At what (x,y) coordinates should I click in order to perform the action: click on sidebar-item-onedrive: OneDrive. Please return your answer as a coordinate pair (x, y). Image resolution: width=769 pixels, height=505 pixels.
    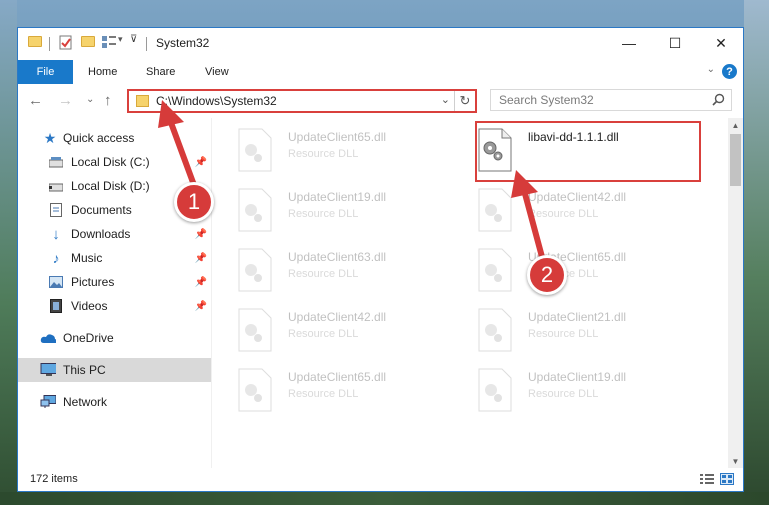
    Looking at the image, I should click on (114, 338).